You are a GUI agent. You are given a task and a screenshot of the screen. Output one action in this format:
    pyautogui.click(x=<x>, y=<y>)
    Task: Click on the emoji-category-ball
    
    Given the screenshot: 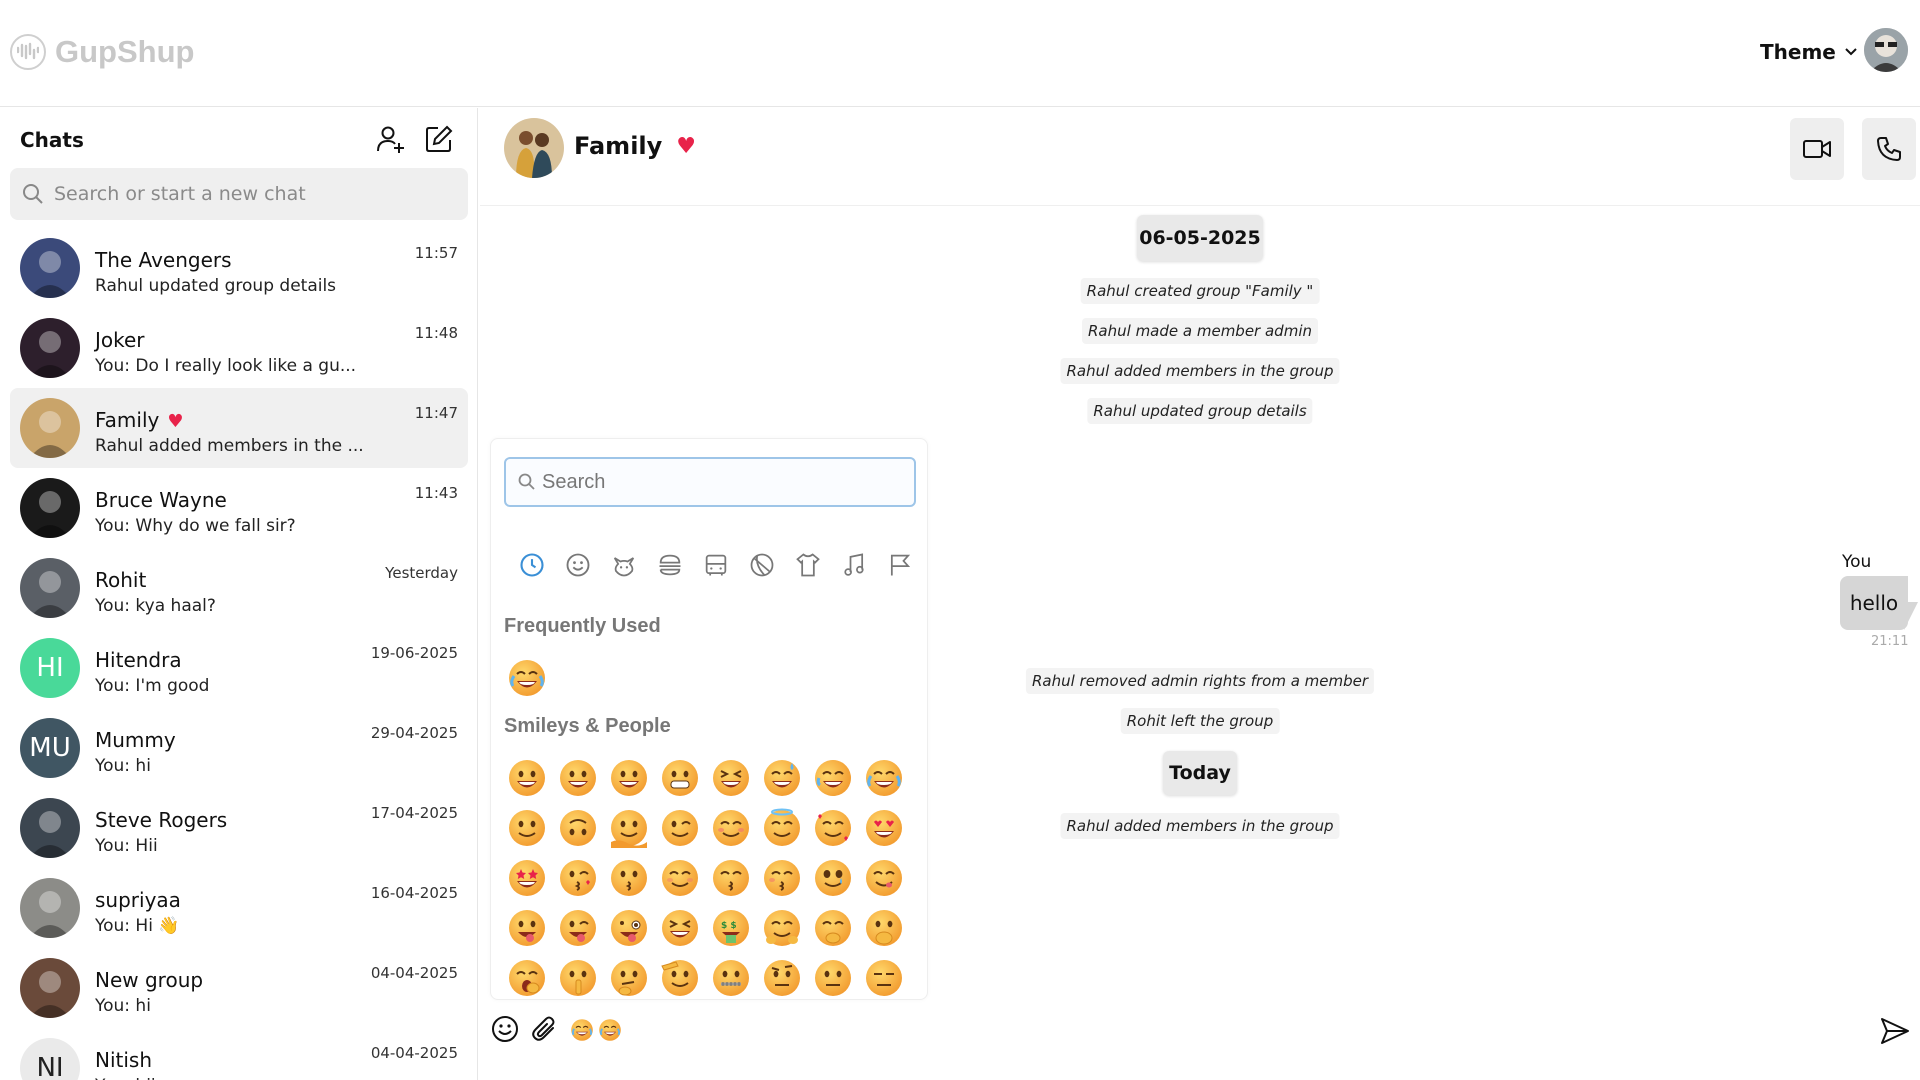 What is the action you would take?
    pyautogui.click(x=762, y=565)
    